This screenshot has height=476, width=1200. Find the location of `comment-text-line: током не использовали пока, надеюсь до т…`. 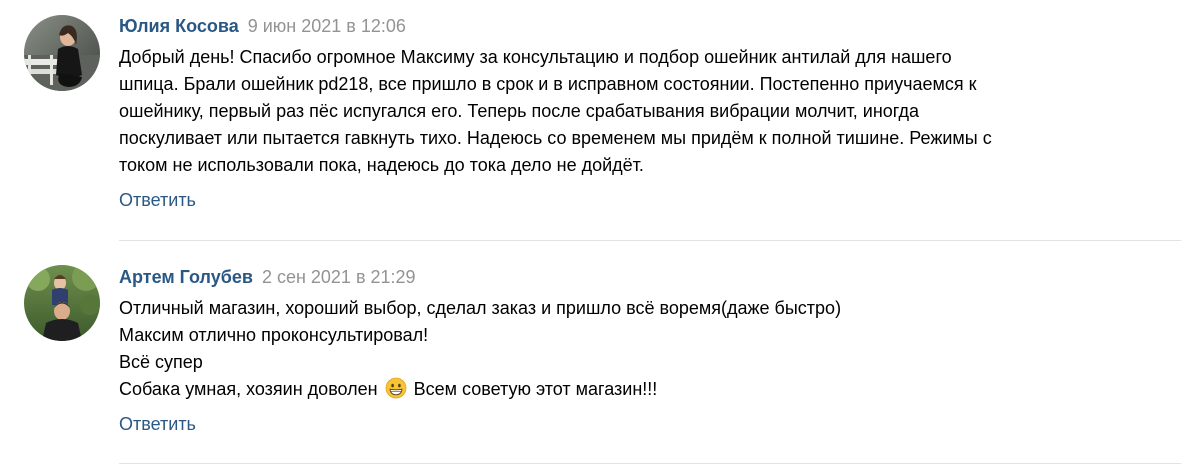

comment-text-line: током не использовали пока, надеюсь до т… is located at coordinates (381, 165).